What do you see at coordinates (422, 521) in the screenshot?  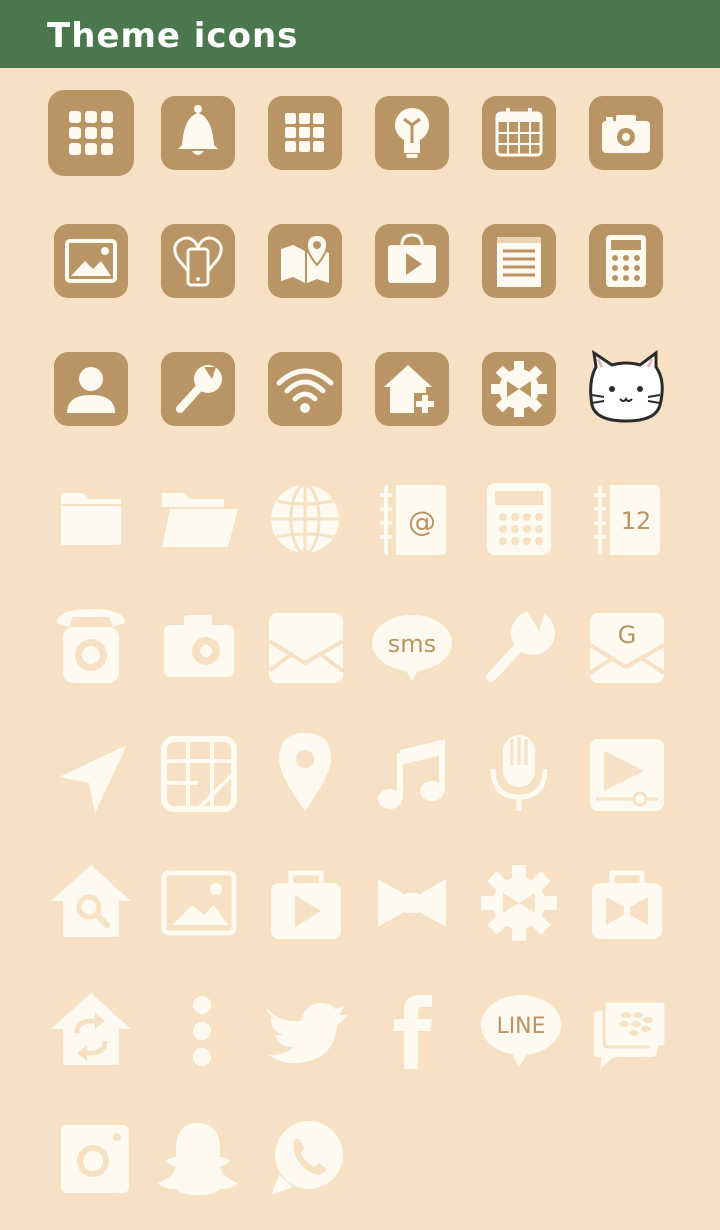 I see `email-contacts-at: @` at bounding box center [422, 521].